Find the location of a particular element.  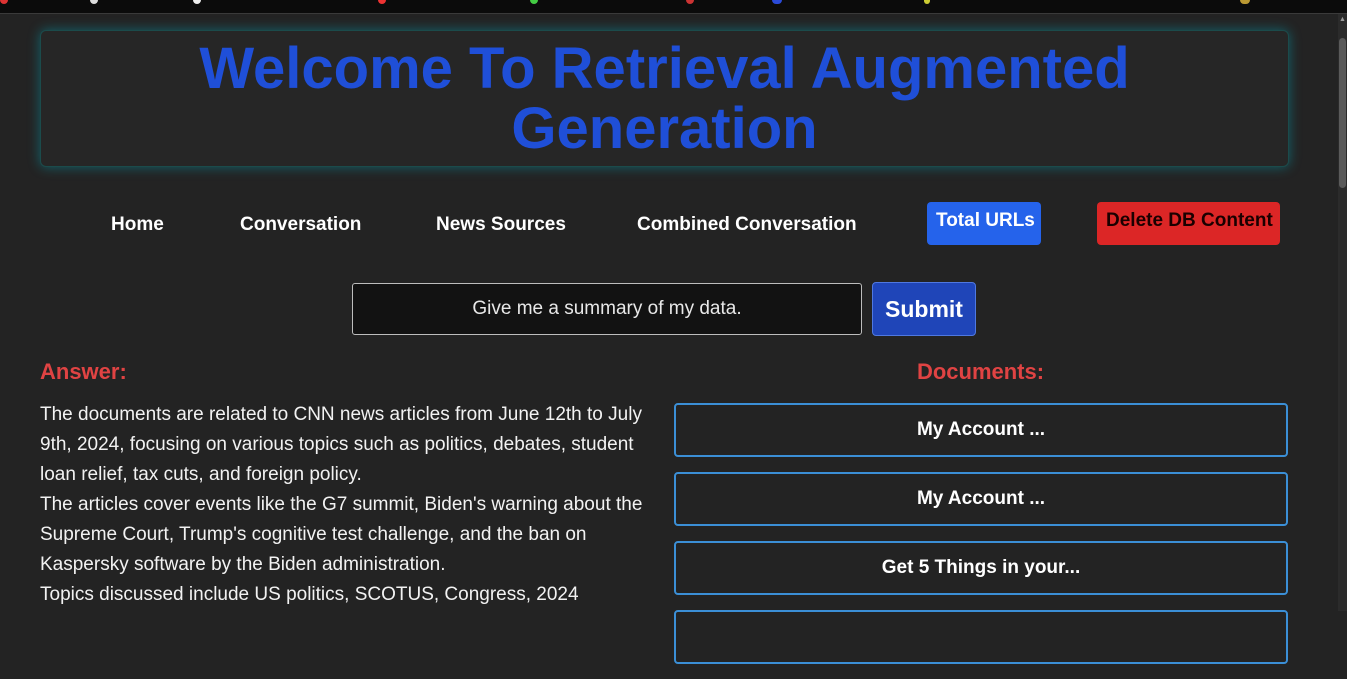

browser-tab-strip is located at coordinates (673, 7).